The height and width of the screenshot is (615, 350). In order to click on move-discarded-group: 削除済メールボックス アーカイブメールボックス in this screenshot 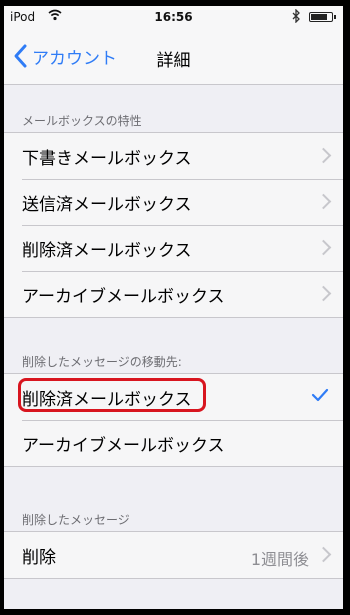, I will do `click(173, 420)`.